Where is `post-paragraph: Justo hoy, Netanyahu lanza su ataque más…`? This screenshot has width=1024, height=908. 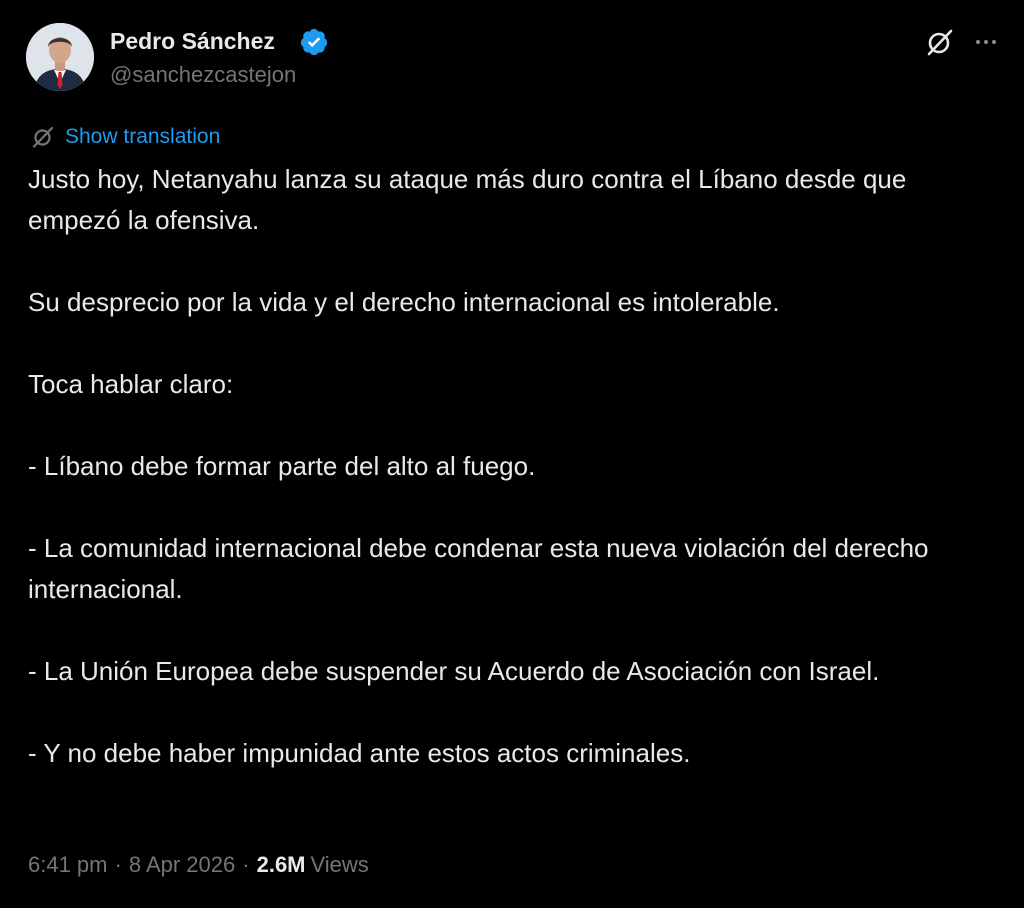
post-paragraph: Justo hoy, Netanyahu lanza su ataque más… is located at coordinates (471, 199).